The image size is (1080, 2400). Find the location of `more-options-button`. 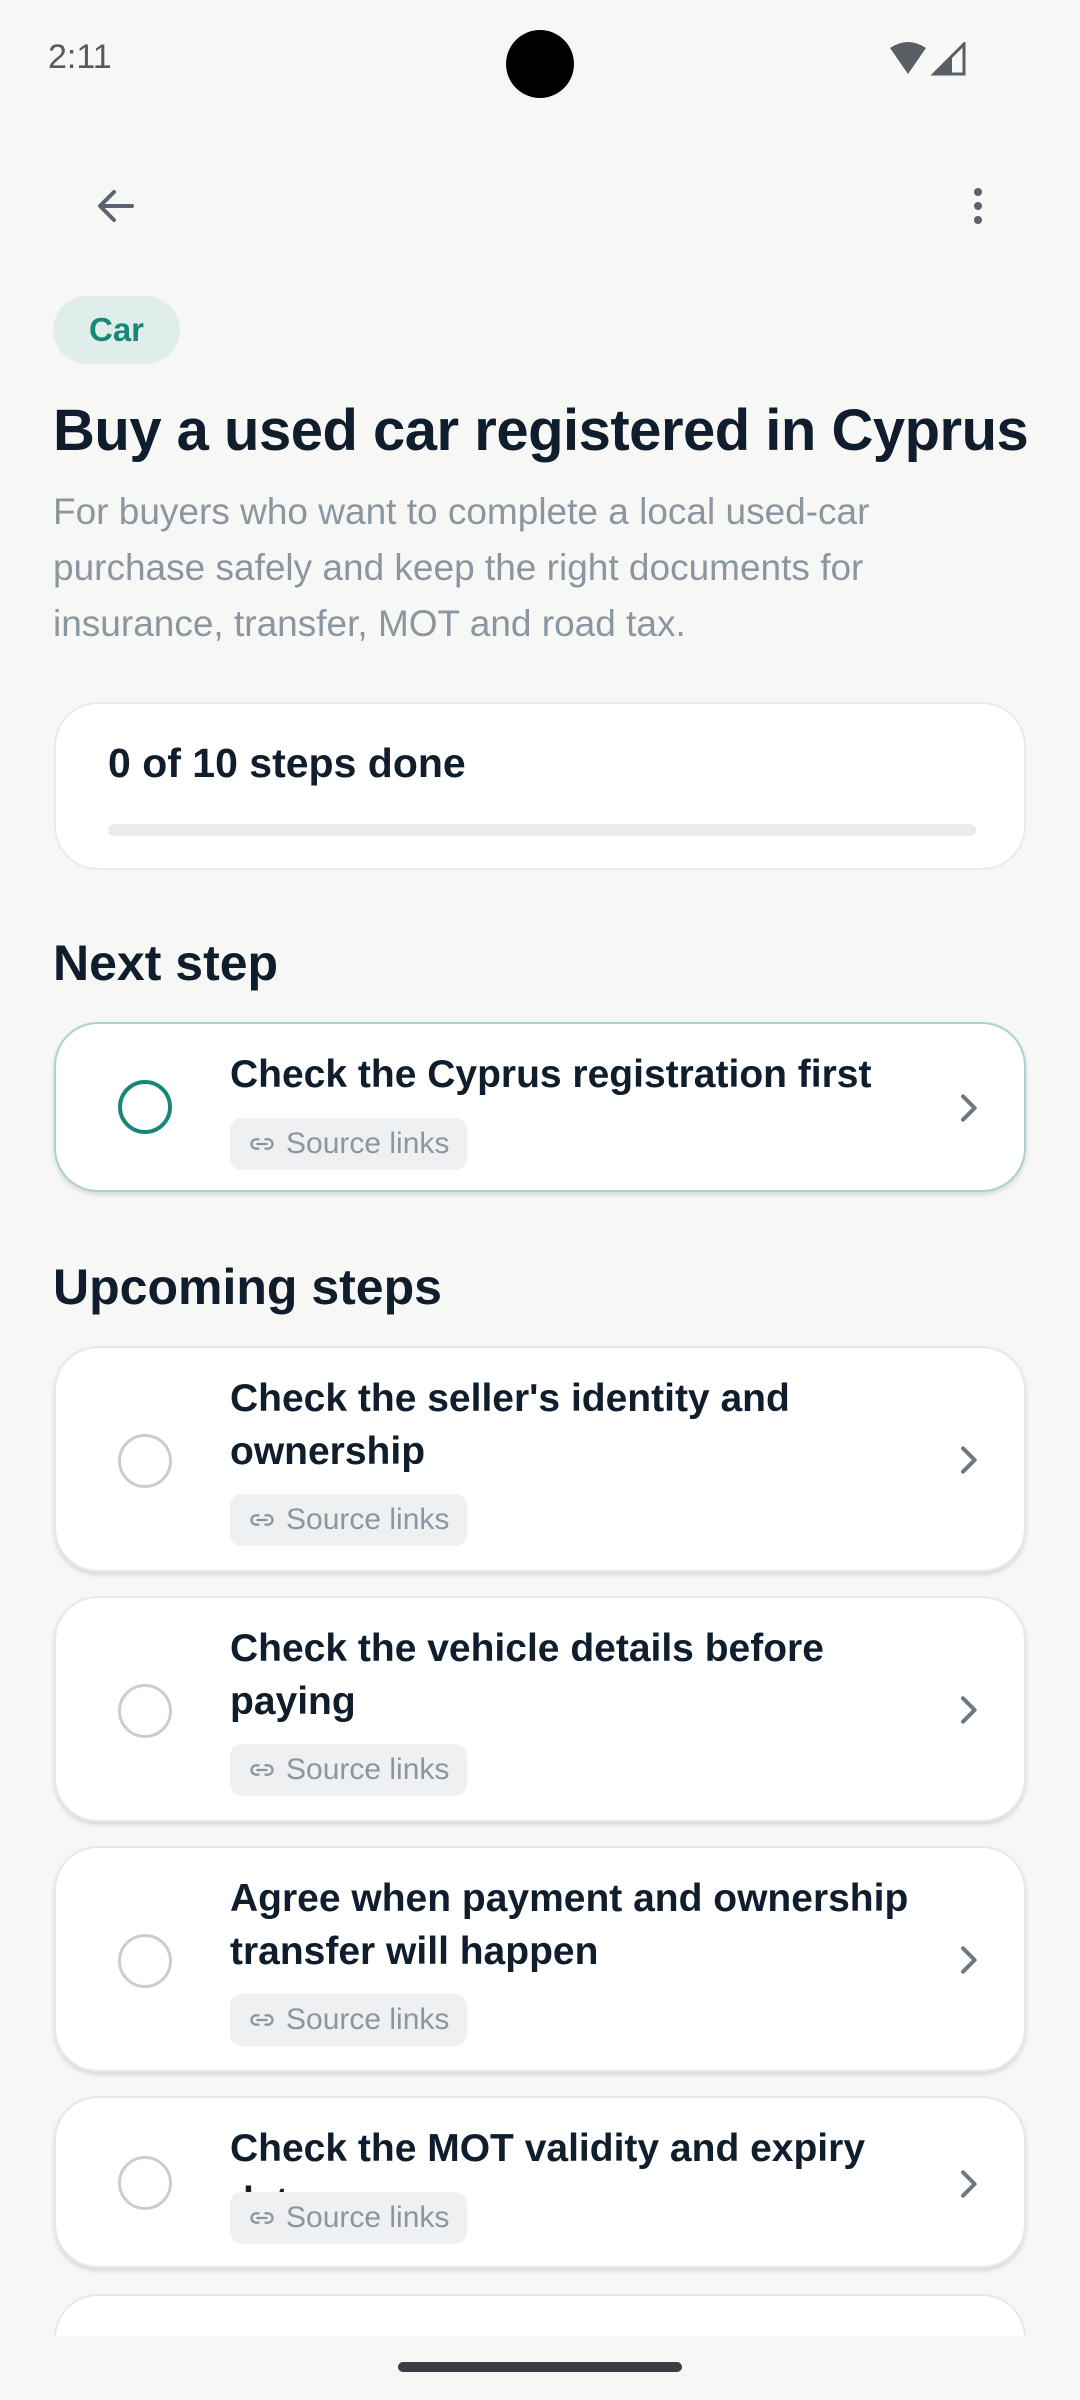

more-options-button is located at coordinates (978, 206).